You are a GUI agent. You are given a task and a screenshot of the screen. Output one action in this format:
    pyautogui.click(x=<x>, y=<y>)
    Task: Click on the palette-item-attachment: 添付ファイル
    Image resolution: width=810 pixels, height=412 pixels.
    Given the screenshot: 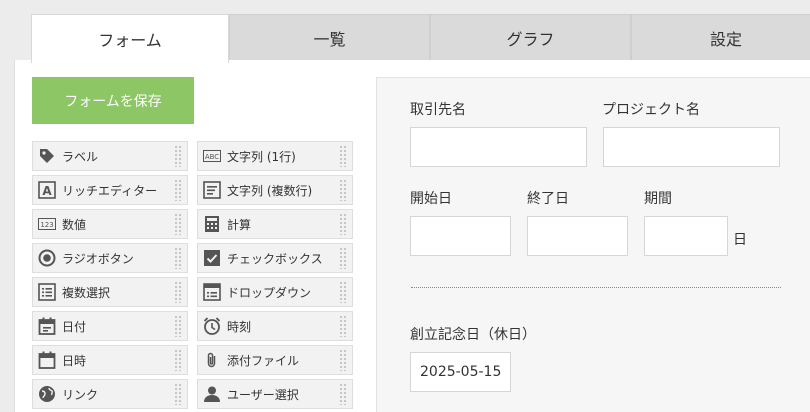 What is the action you would take?
    pyautogui.click(x=275, y=360)
    